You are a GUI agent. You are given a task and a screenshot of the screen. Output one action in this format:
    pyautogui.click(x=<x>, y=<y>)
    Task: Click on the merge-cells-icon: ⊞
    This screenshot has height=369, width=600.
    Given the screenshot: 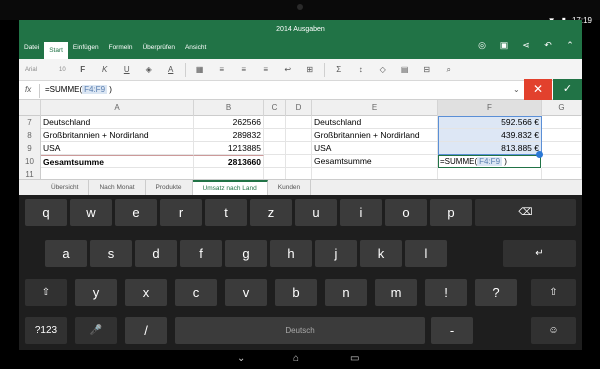 What is the action you would take?
    pyautogui.click(x=310, y=69)
    